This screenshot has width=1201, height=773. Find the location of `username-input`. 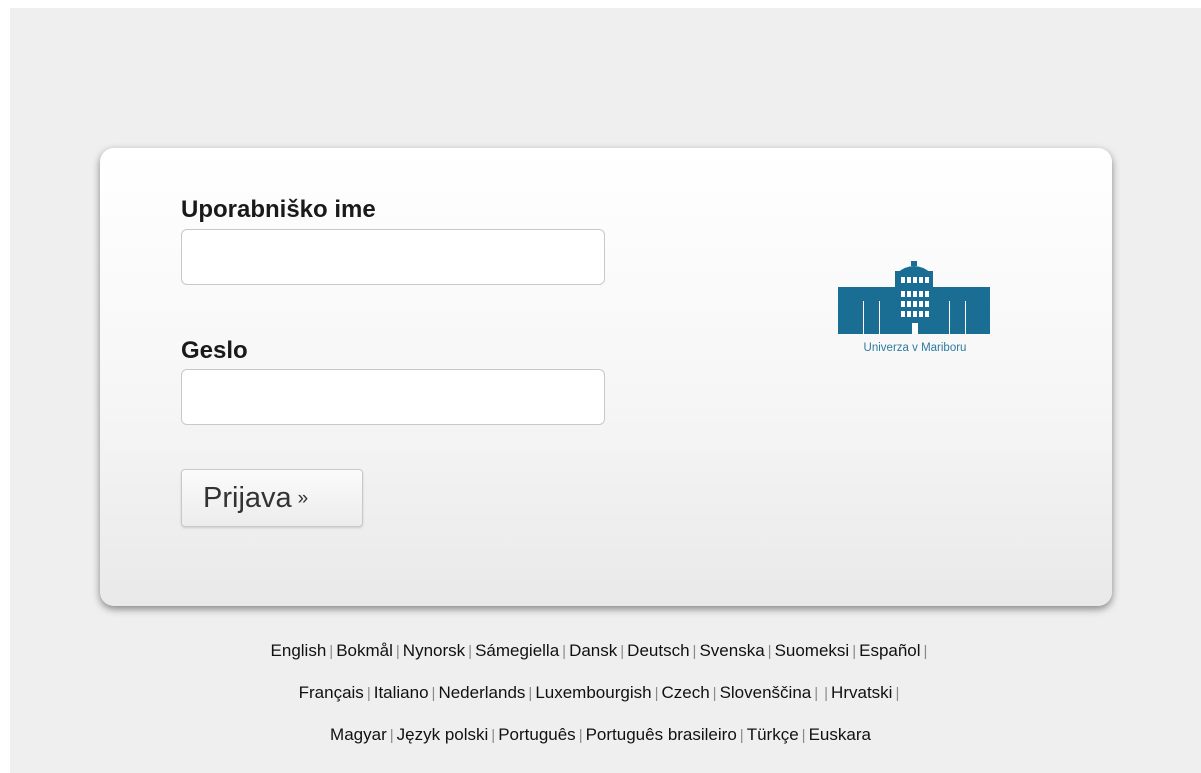

username-input is located at coordinates (393, 257).